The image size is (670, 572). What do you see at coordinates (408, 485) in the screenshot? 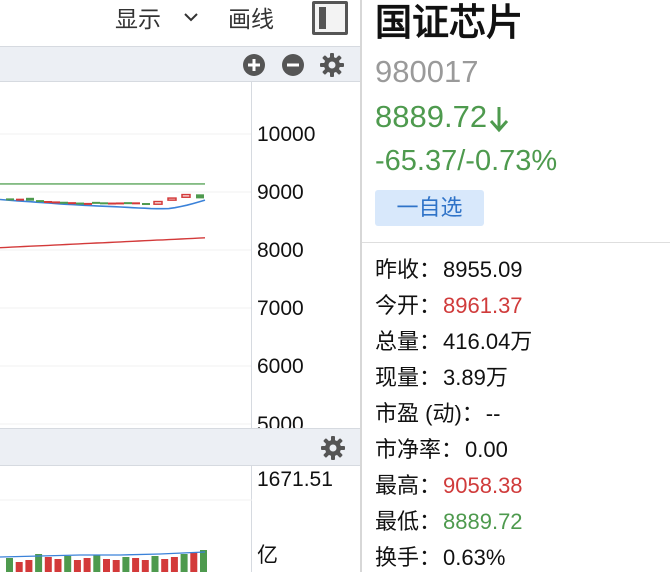
I see `stat-label: 最高：` at bounding box center [408, 485].